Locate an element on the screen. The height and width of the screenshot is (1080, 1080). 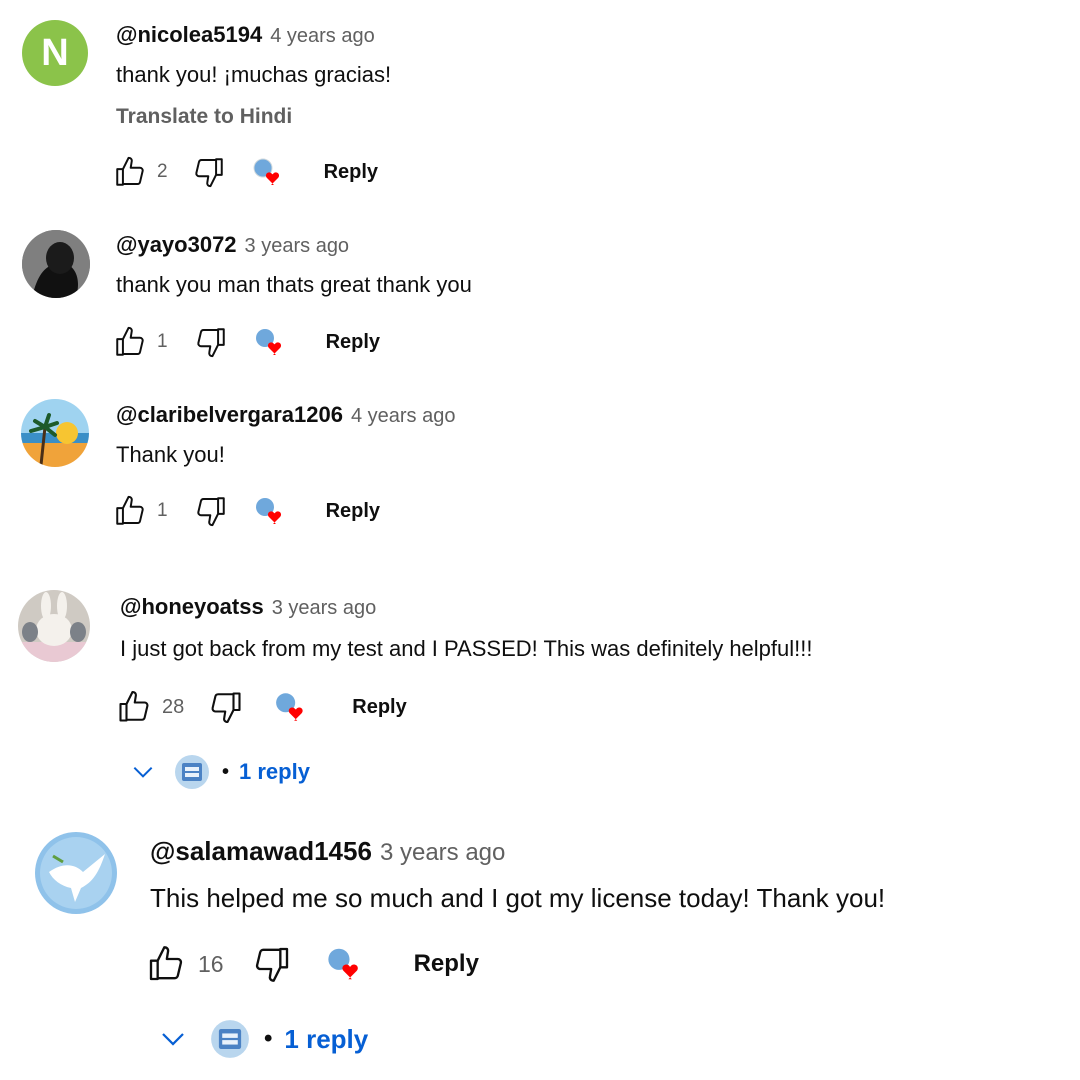
comment-author: @claribelvergara1206 is located at coordinates (229, 415).